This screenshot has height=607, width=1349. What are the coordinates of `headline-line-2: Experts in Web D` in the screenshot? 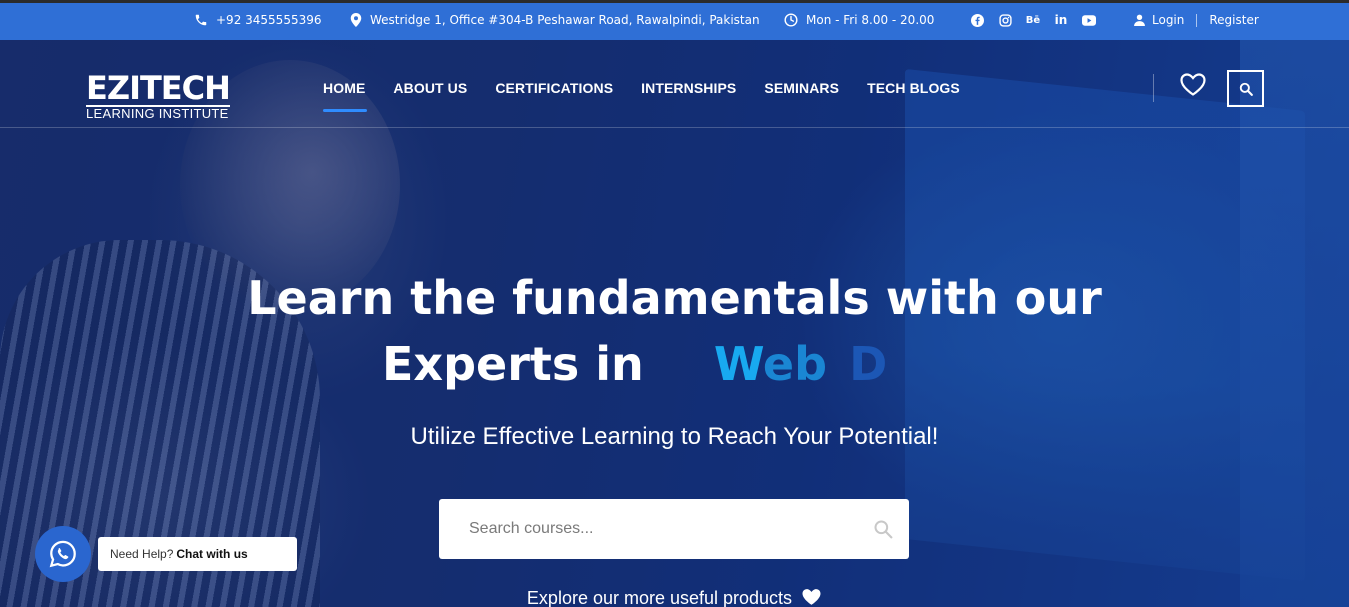 It's located at (674, 364).